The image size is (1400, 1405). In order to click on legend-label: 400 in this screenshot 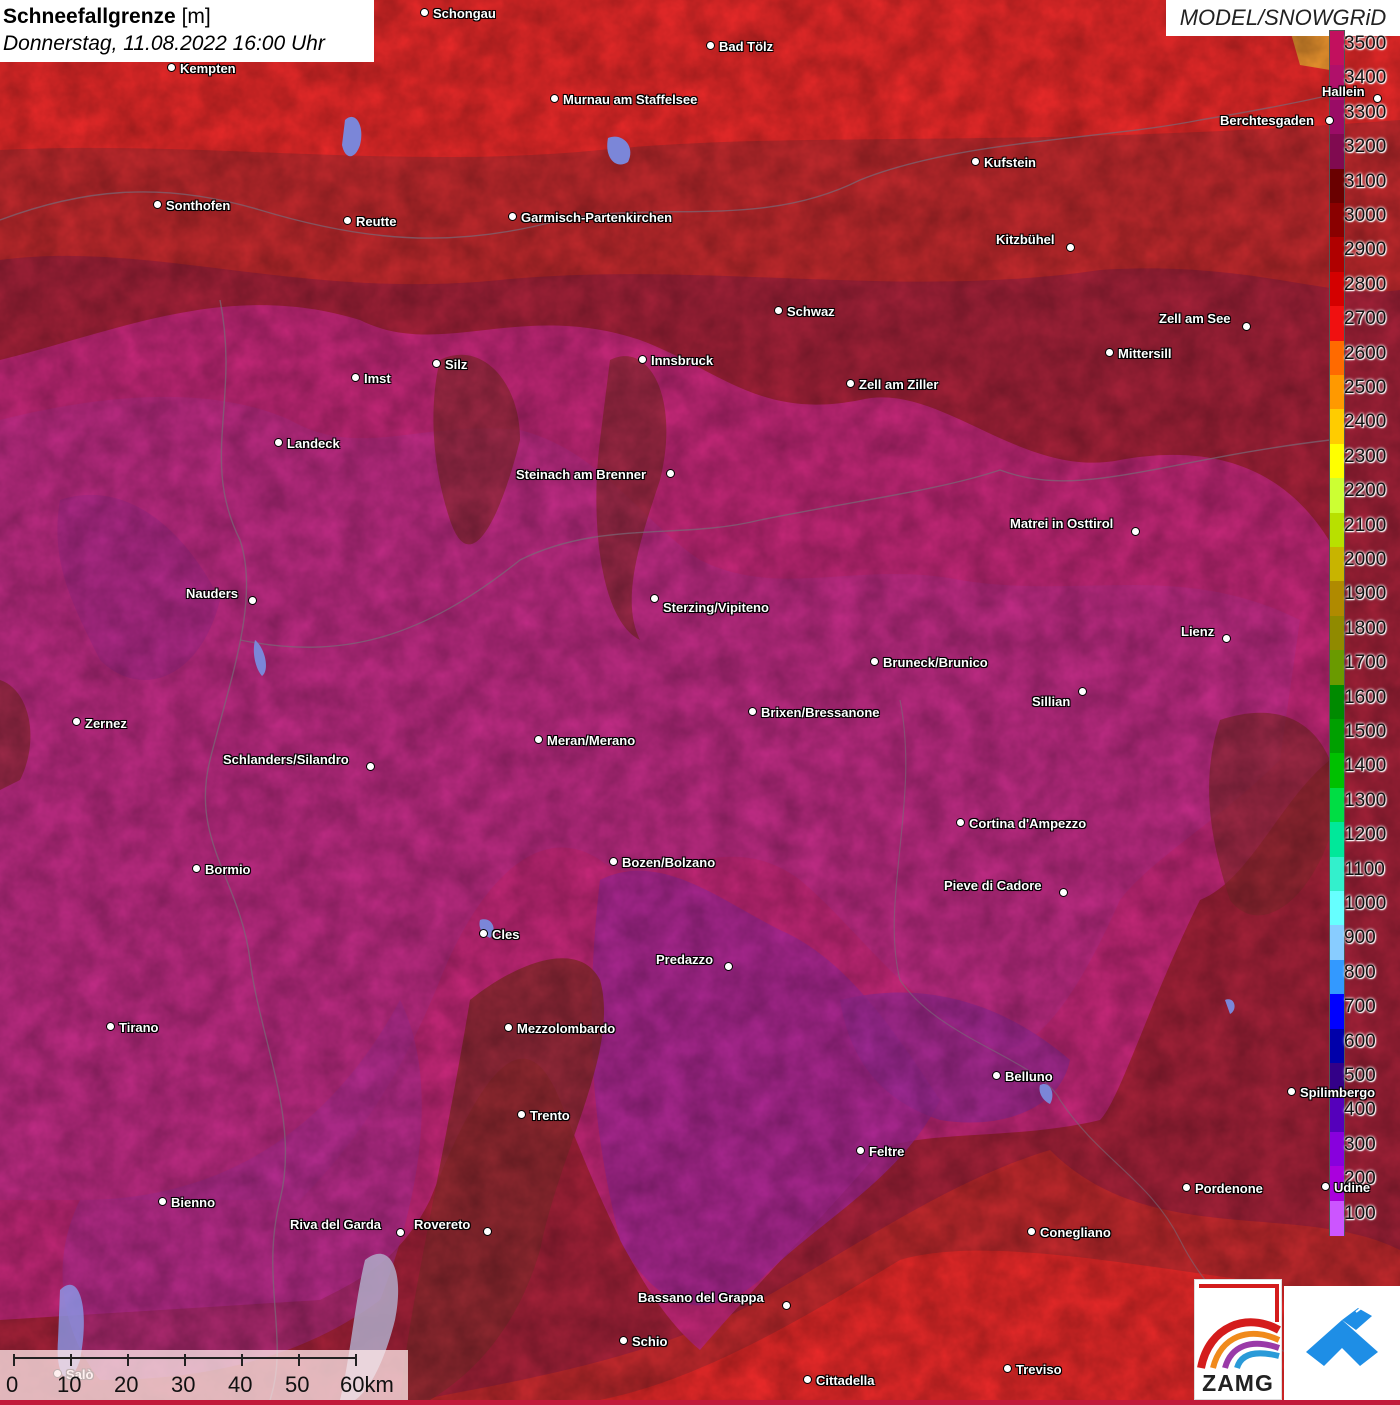, I will do `click(1360, 1110)`.